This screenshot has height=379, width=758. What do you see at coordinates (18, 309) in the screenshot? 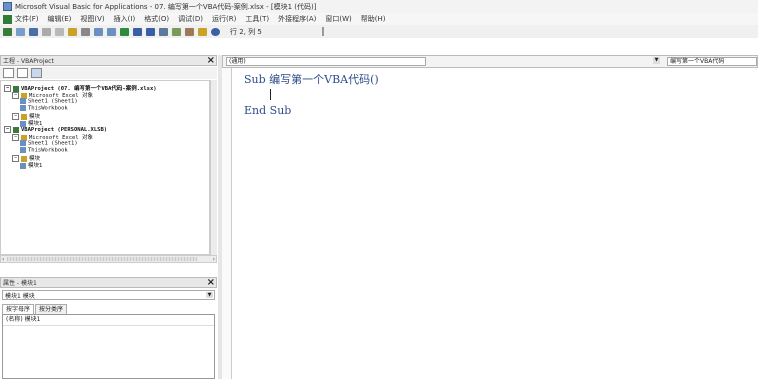
I see `tab-alphabetic: 按字母序` at bounding box center [18, 309].